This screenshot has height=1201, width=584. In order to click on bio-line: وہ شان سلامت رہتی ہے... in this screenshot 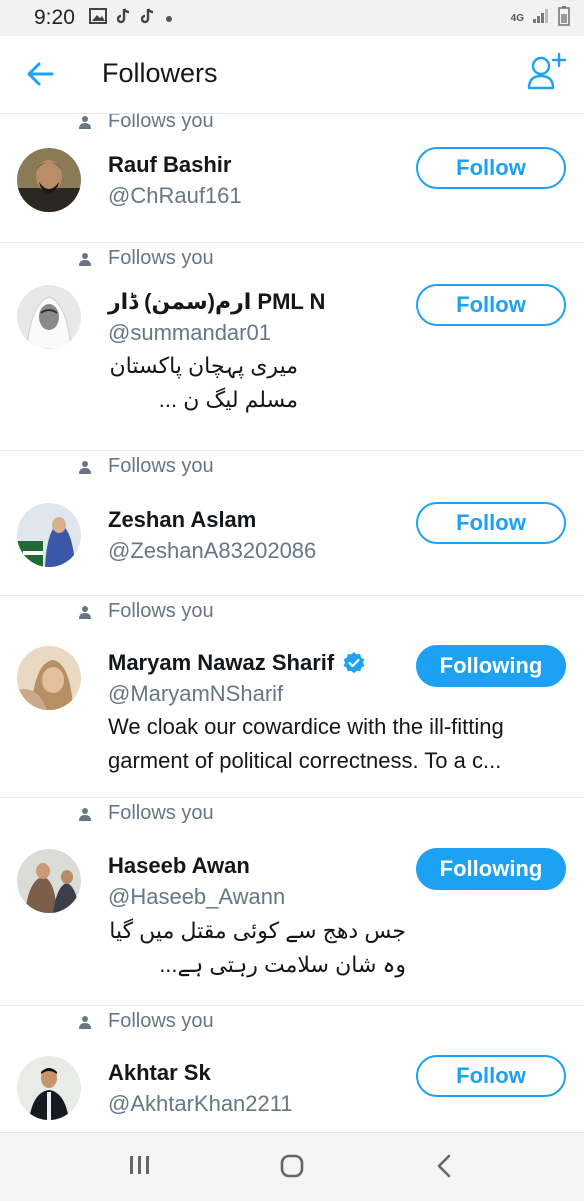, I will do `click(282, 964)`.